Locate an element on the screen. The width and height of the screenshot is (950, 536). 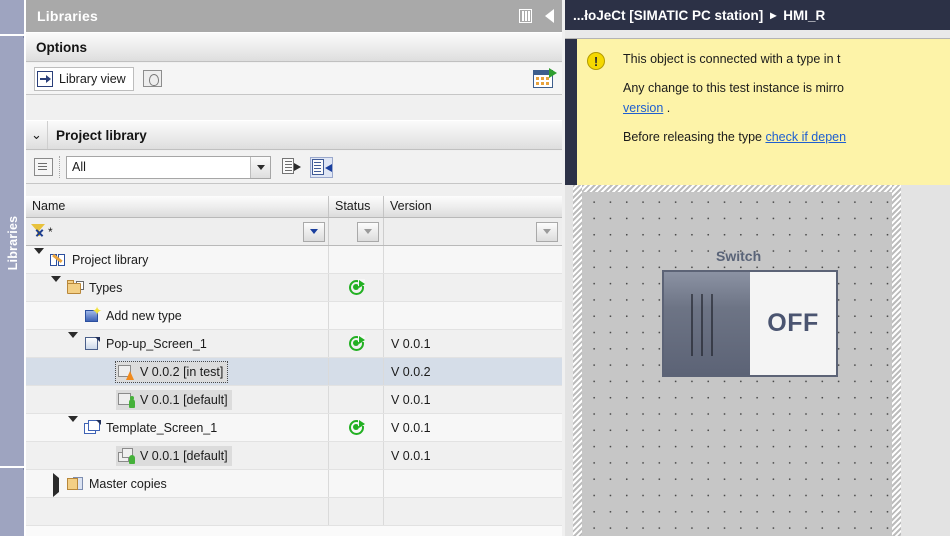
filter-cell-version is located at coordinates (473, 231).